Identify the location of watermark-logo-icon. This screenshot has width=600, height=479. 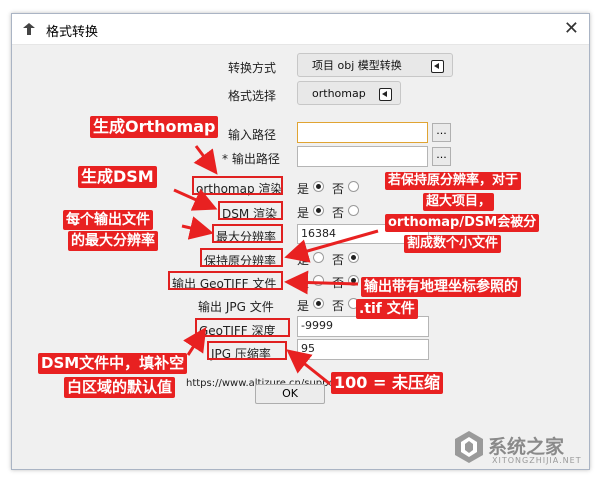
(469, 447).